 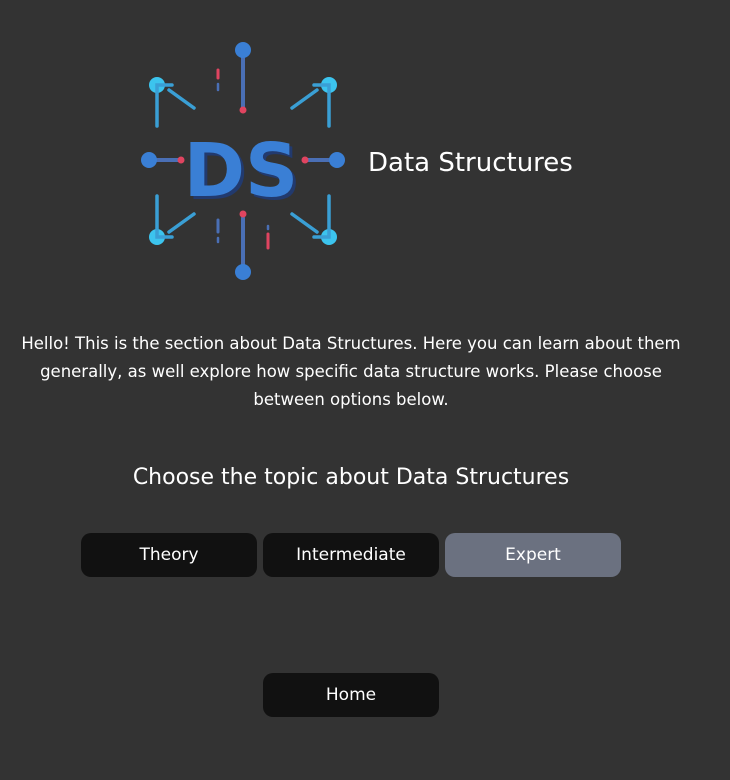 I want to click on logo-text: DS, so click(x=241, y=171).